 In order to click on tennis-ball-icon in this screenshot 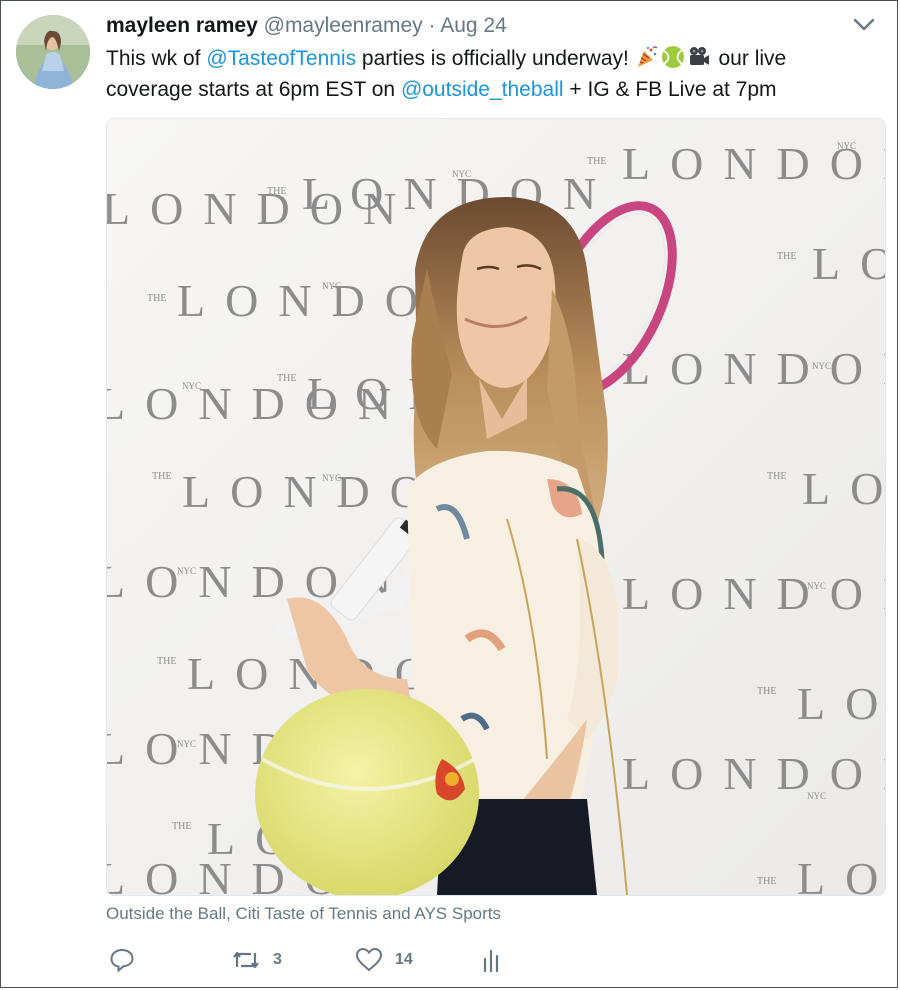, I will do `click(673, 57)`.